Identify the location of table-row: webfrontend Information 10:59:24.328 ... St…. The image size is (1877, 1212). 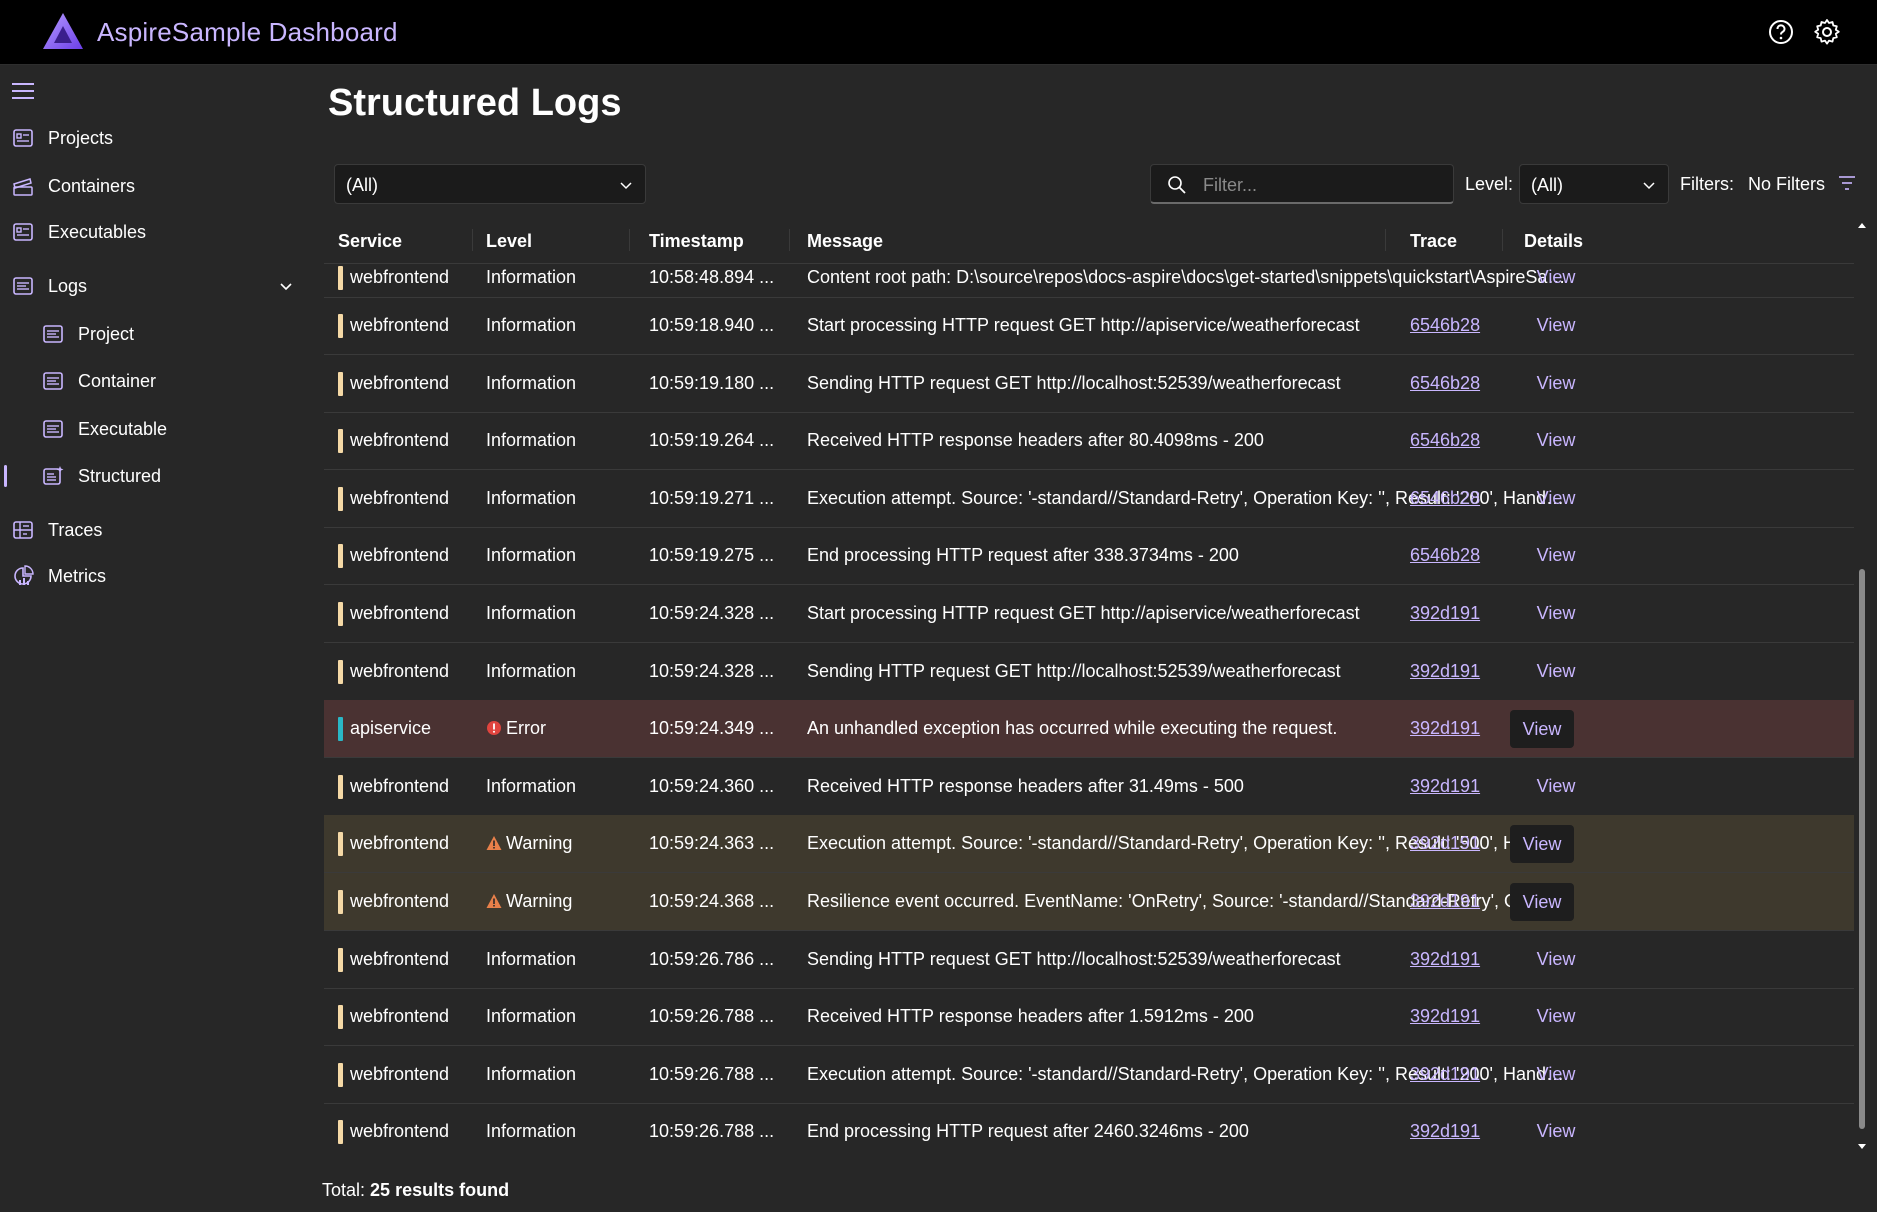
(1089, 614).